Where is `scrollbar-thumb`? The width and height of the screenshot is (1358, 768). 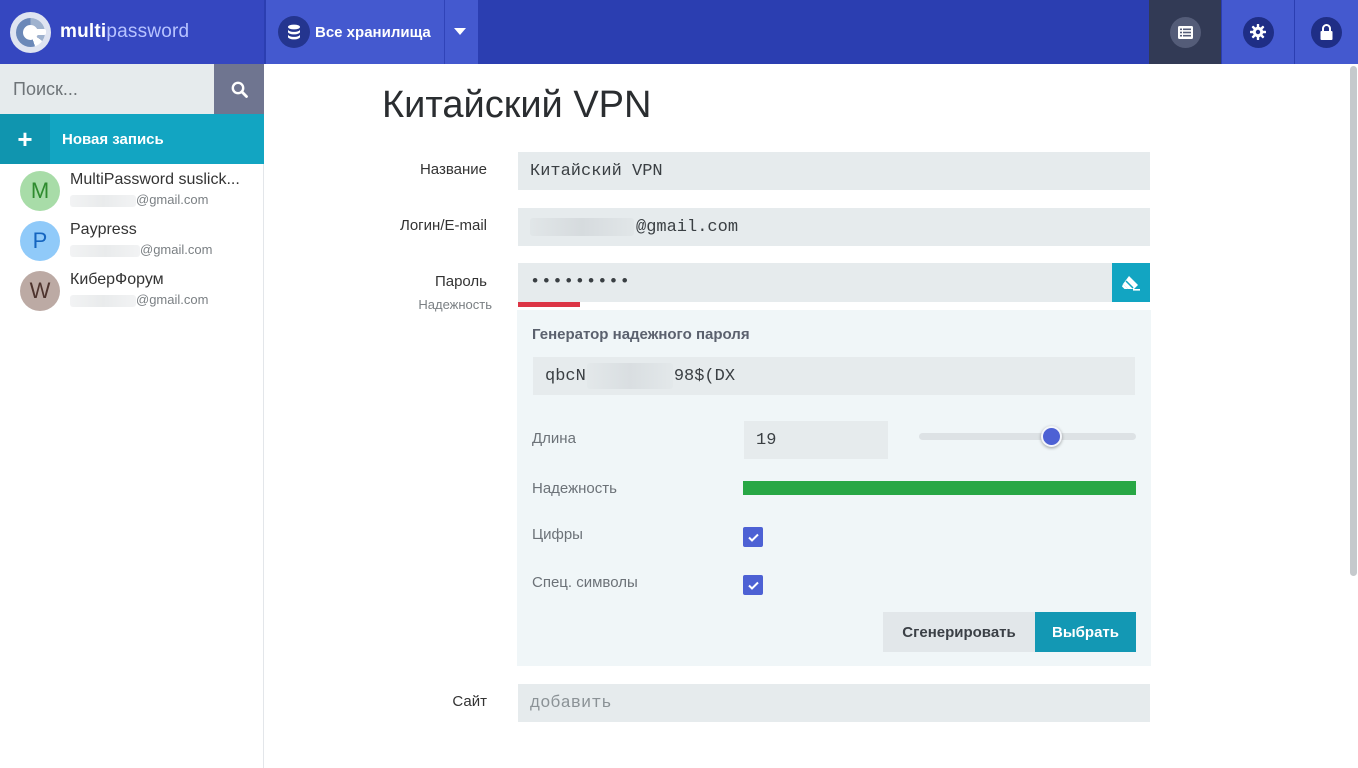
scrollbar-thumb is located at coordinates (1353, 321).